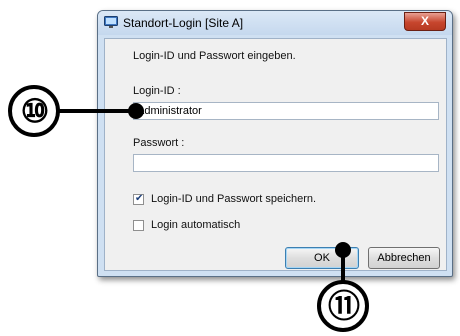  What do you see at coordinates (286, 111) in the screenshot?
I see `login-id-field: Administrator` at bounding box center [286, 111].